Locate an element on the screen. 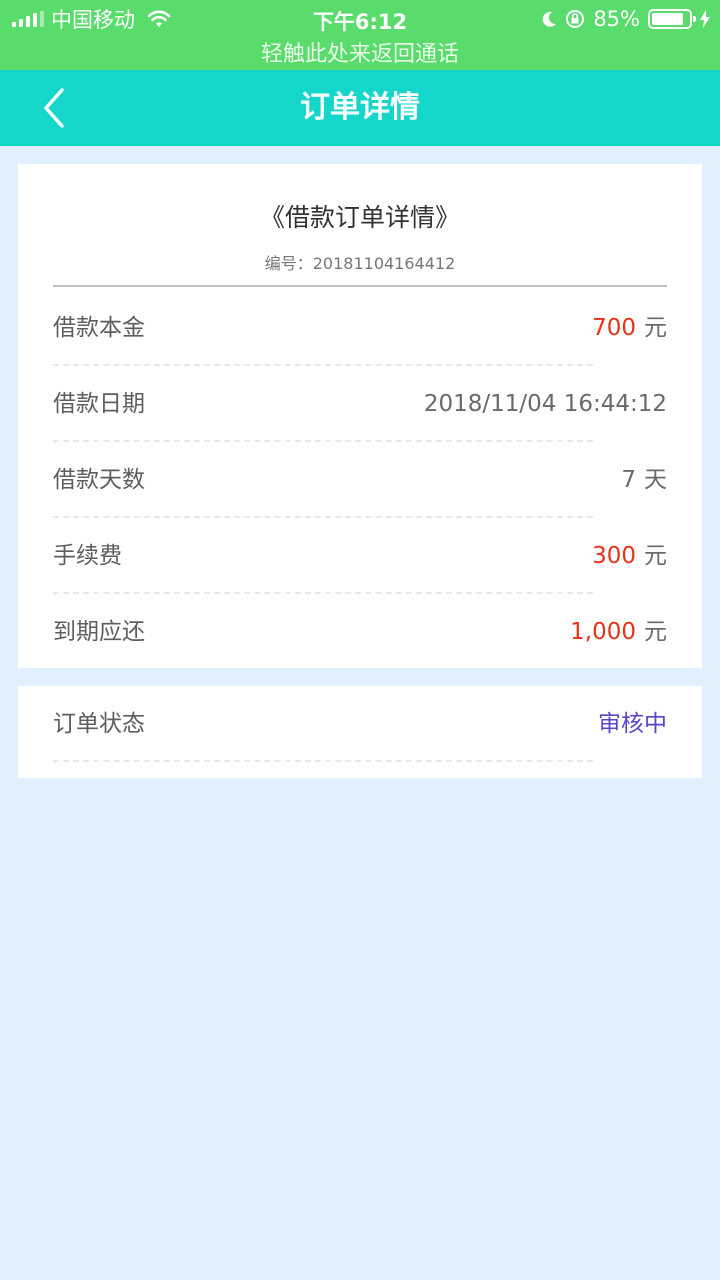 The width and height of the screenshot is (720, 1280). status-bar: 中国移动 下午6:12 85% 轻触此处来返回通话 is located at coordinates (360, 35).